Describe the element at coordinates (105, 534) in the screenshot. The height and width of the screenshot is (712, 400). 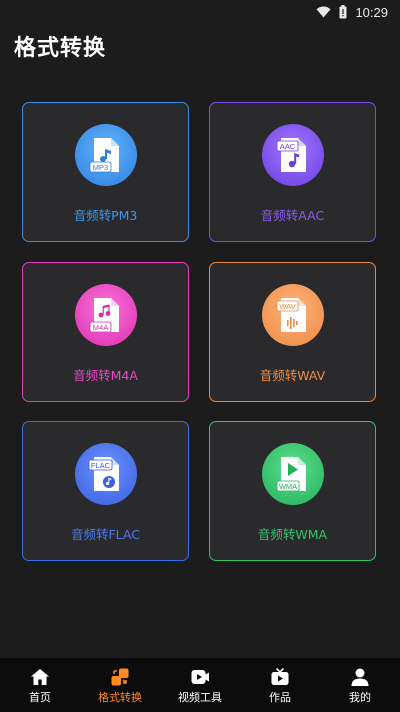
I see `format-label: 音频转FLAC` at that location.